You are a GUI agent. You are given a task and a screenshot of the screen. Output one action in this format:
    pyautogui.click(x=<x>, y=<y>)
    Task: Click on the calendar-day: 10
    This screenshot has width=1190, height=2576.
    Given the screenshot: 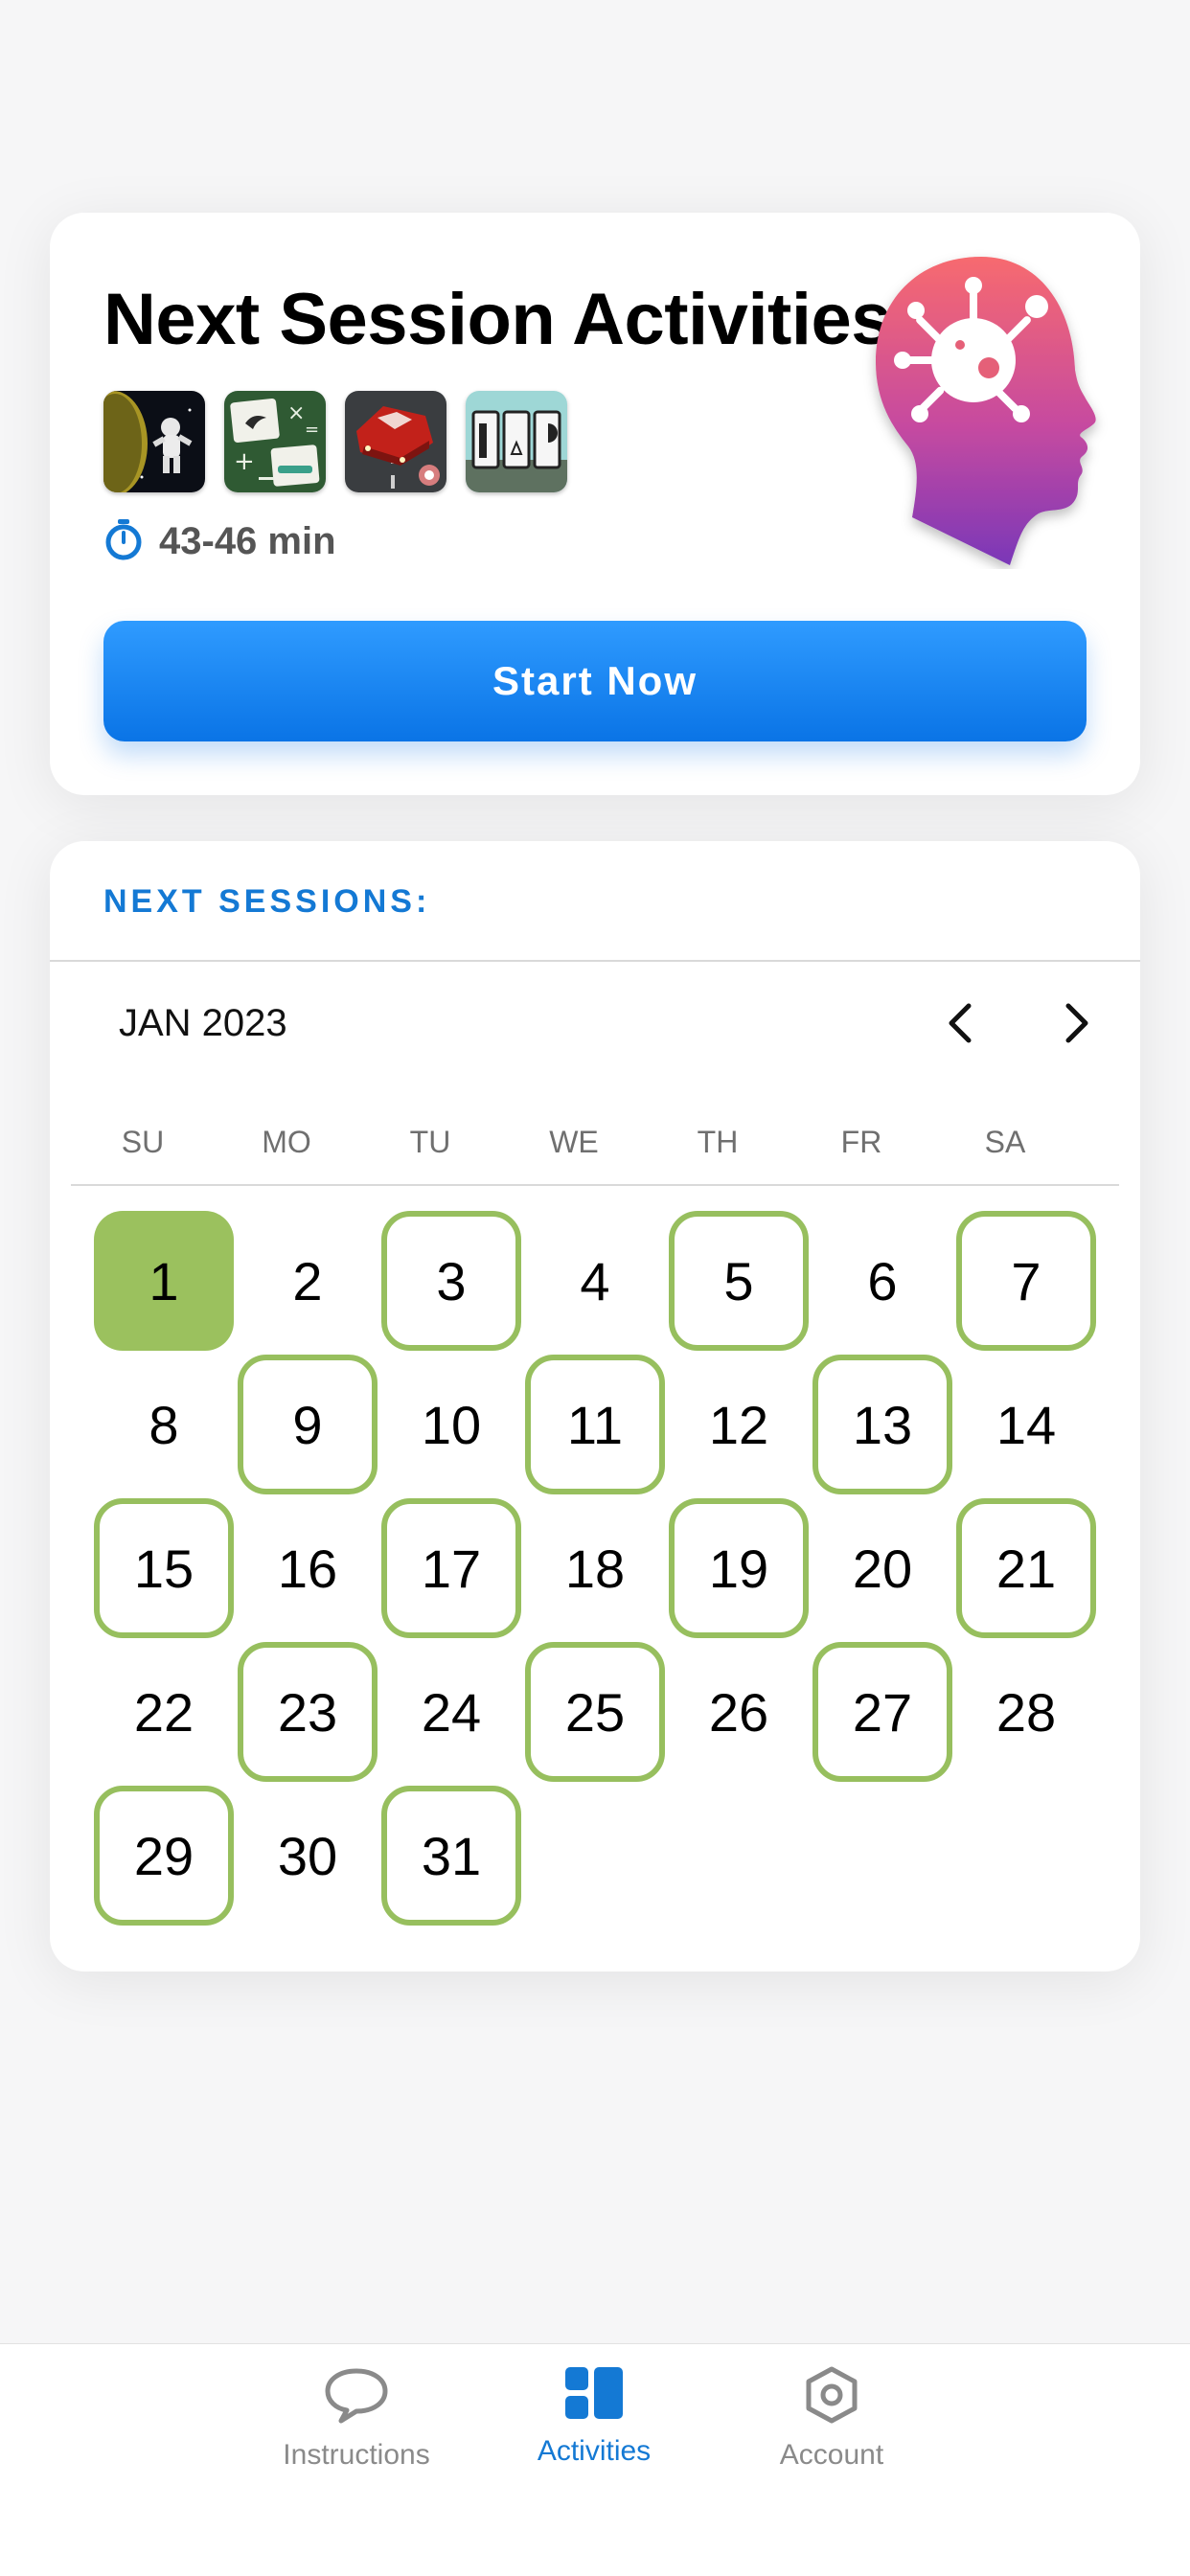 What is the action you would take?
    pyautogui.click(x=451, y=1424)
    